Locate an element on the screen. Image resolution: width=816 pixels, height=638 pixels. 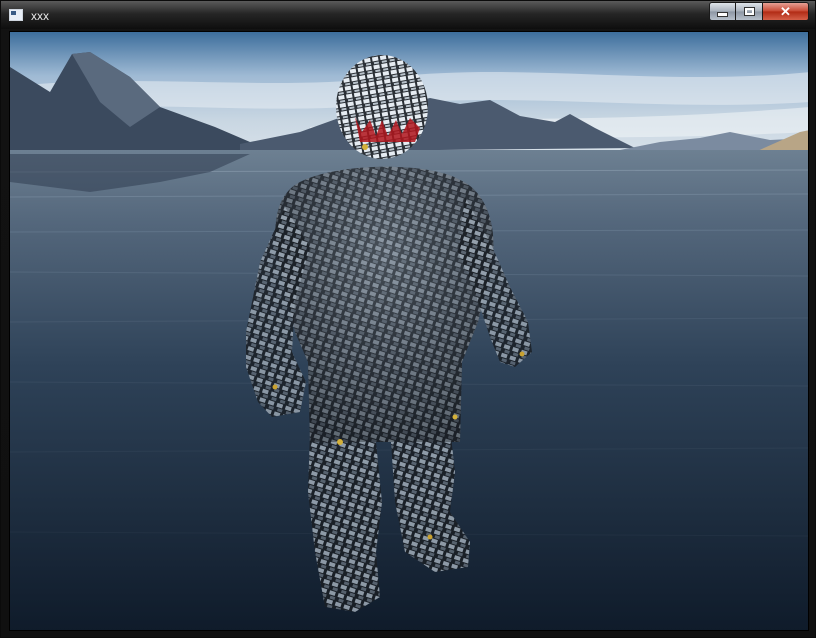
app-icon is located at coordinates (16, 15).